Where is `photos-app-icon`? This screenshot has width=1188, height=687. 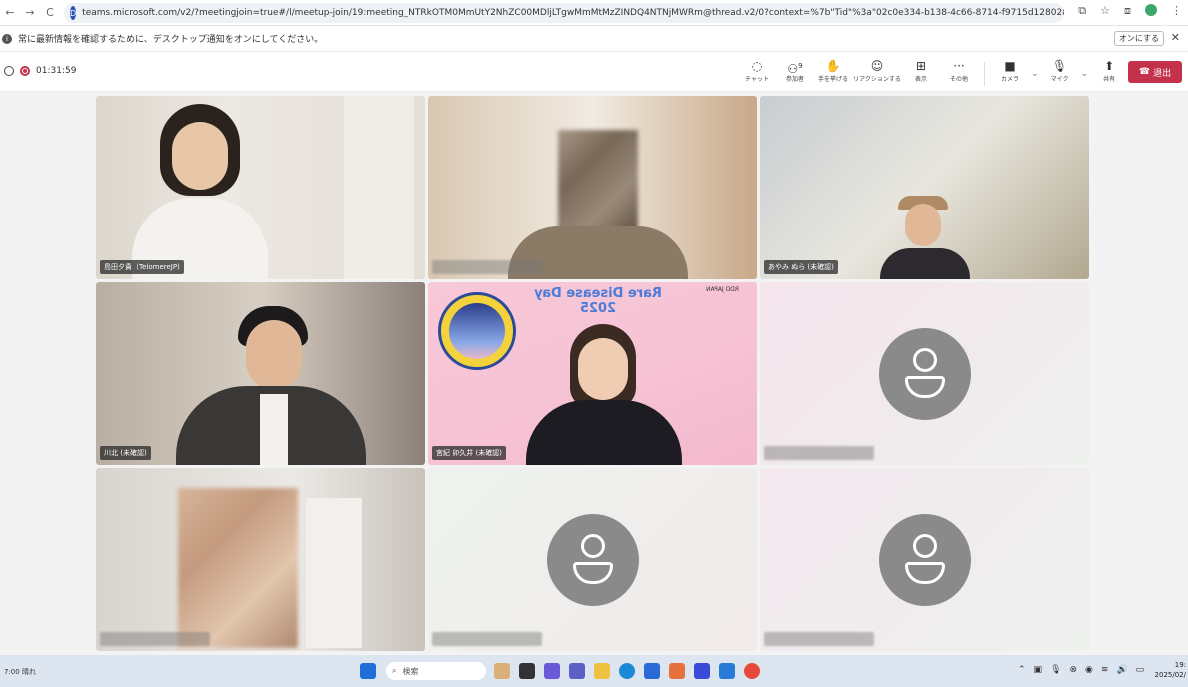
photos-app-icon is located at coordinates (502, 671).